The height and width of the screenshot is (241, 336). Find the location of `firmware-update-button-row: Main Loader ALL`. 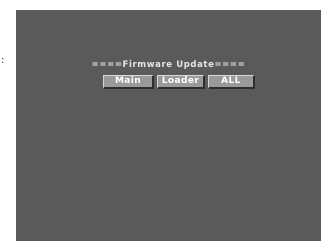

firmware-update-button-row: Main Loader ALL is located at coordinates (179, 82).